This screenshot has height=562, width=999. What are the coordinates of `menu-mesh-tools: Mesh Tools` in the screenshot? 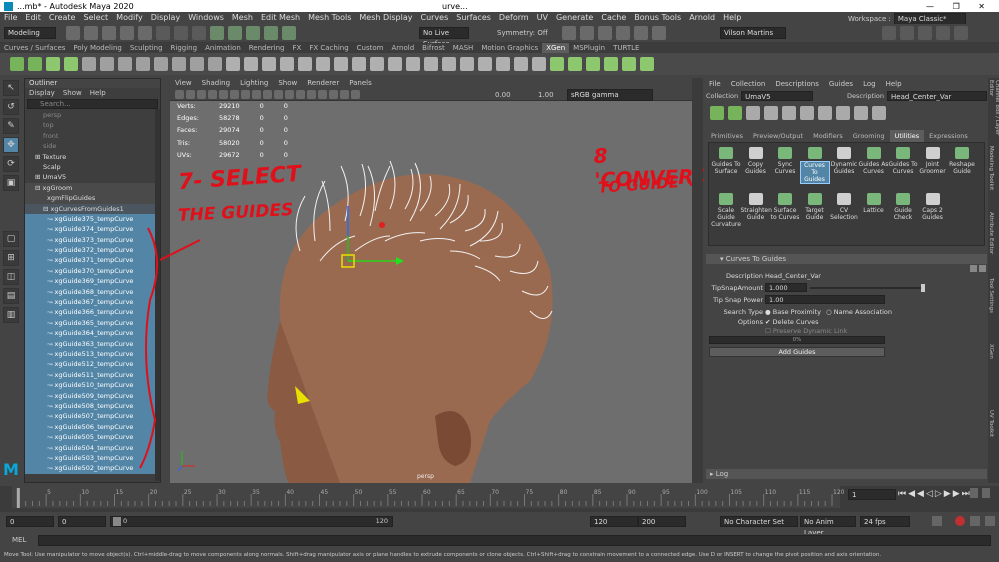 It's located at (329, 18).